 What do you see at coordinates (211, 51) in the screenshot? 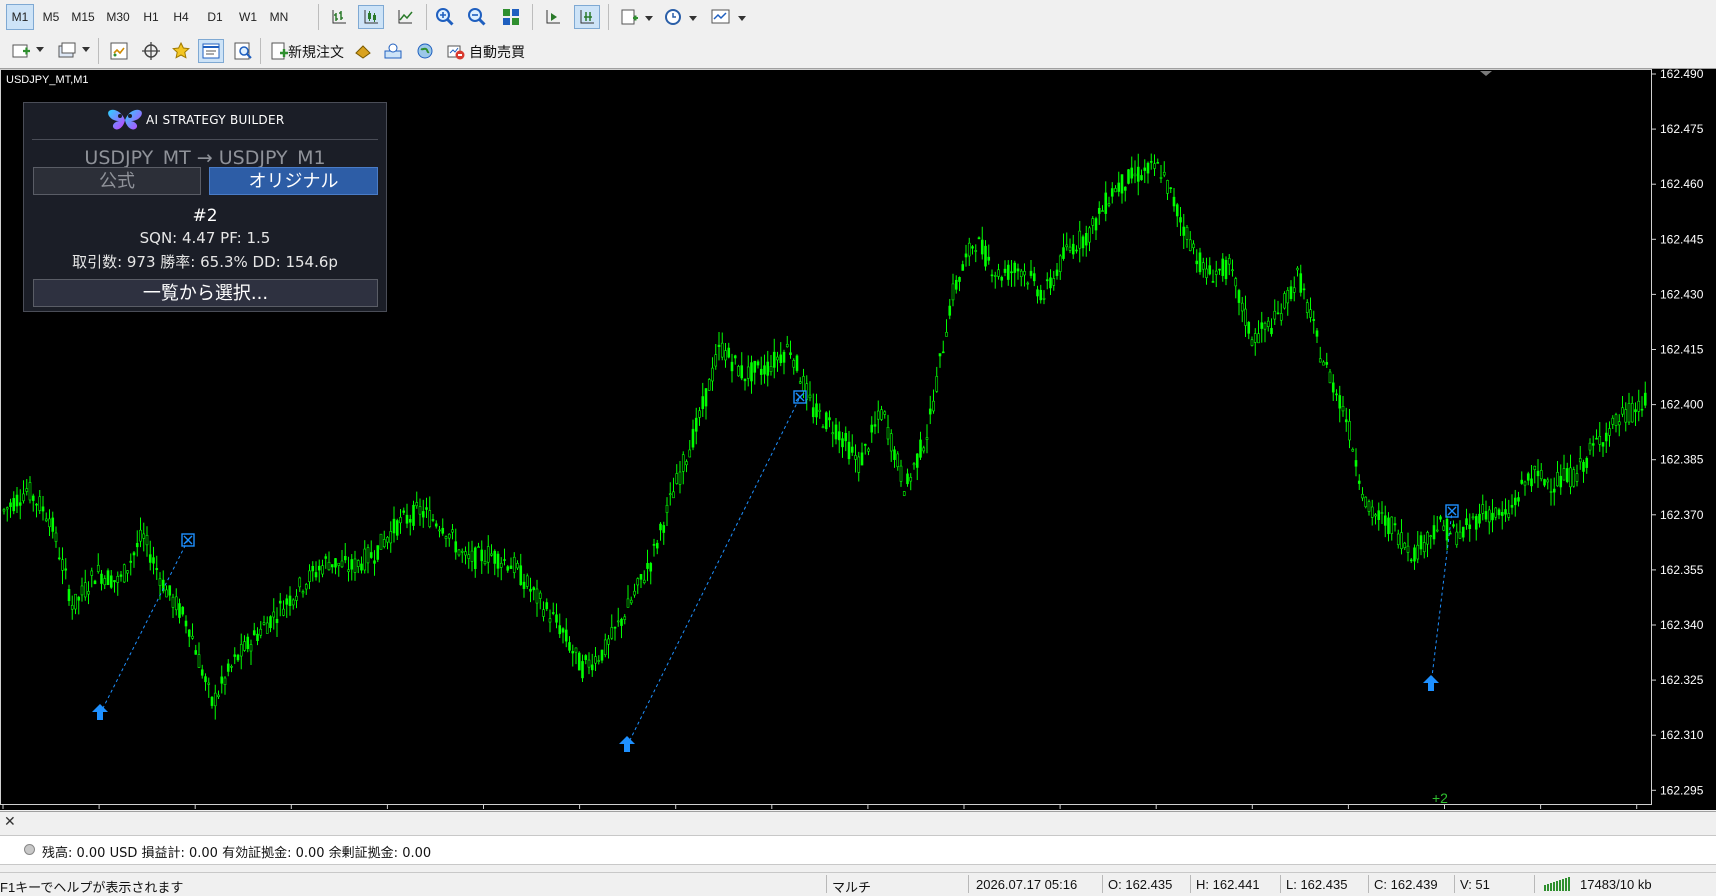
I see `terminal-window-icon` at bounding box center [211, 51].